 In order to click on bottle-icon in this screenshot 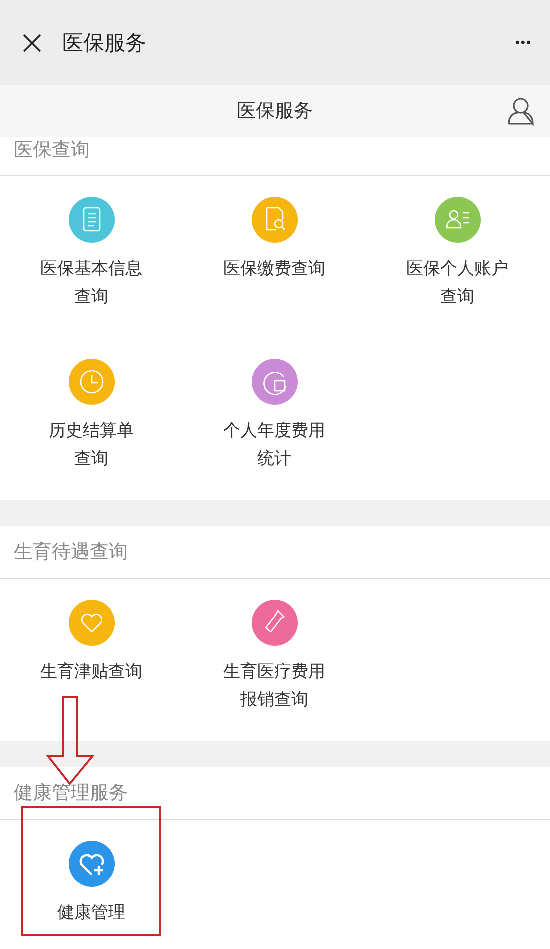, I will do `click(275, 623)`.